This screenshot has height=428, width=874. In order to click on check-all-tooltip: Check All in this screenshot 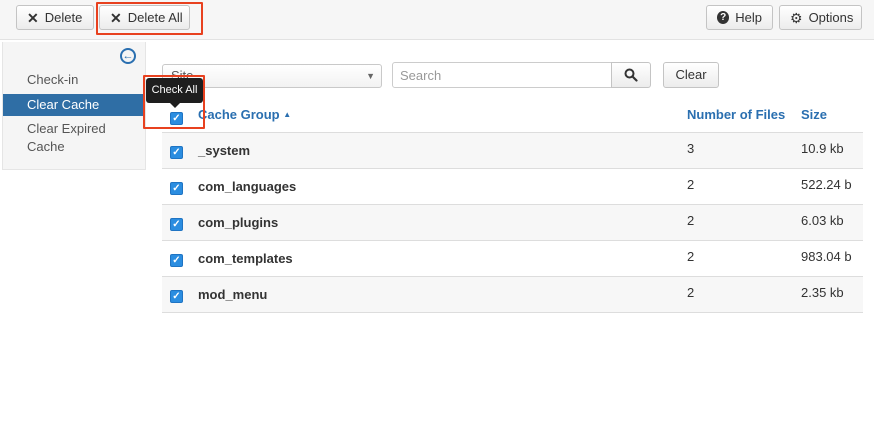, I will do `click(174, 93)`.